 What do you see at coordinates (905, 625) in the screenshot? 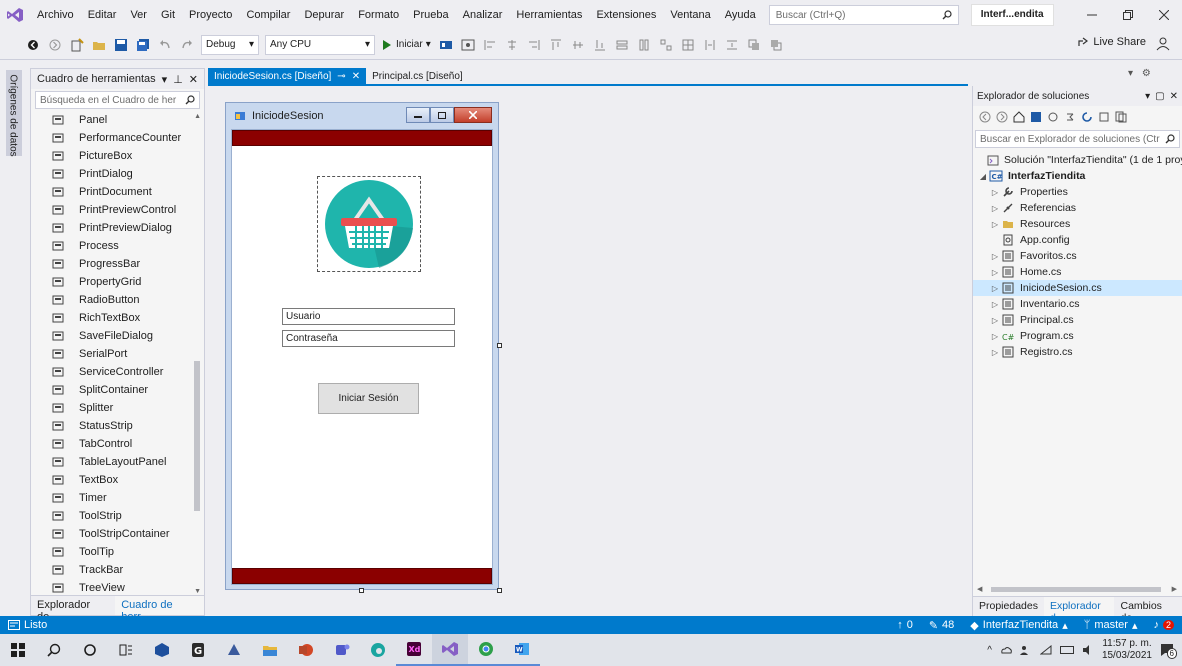
I see `status-push-count: ↑ 0` at bounding box center [905, 625].